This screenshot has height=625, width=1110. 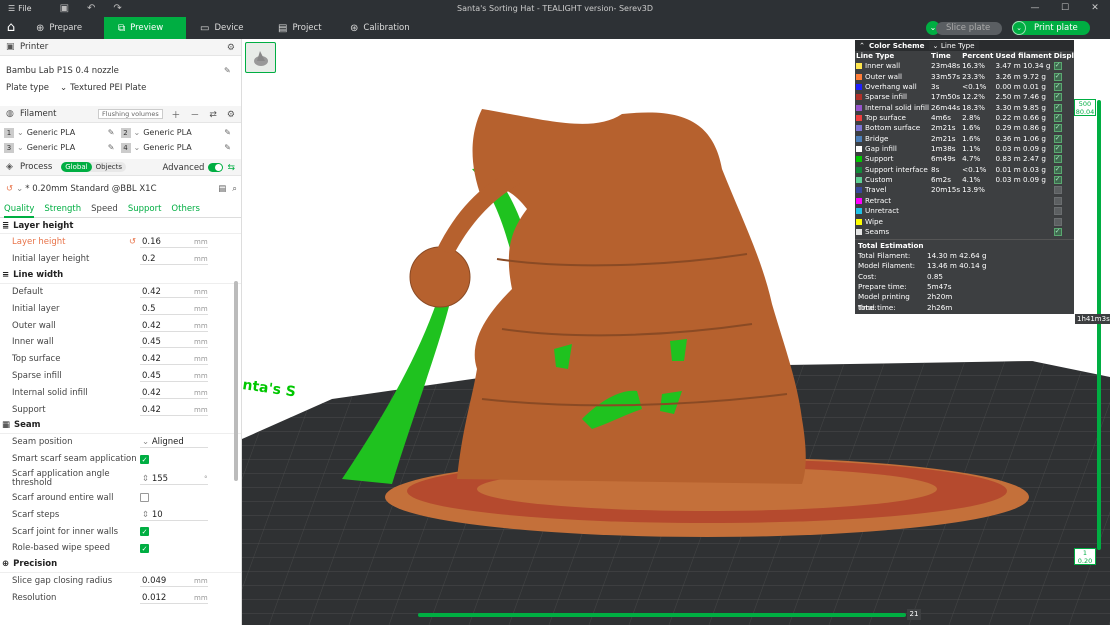 What do you see at coordinates (862, 45) in the screenshot?
I see `collapse-icon: ⌃` at bounding box center [862, 45].